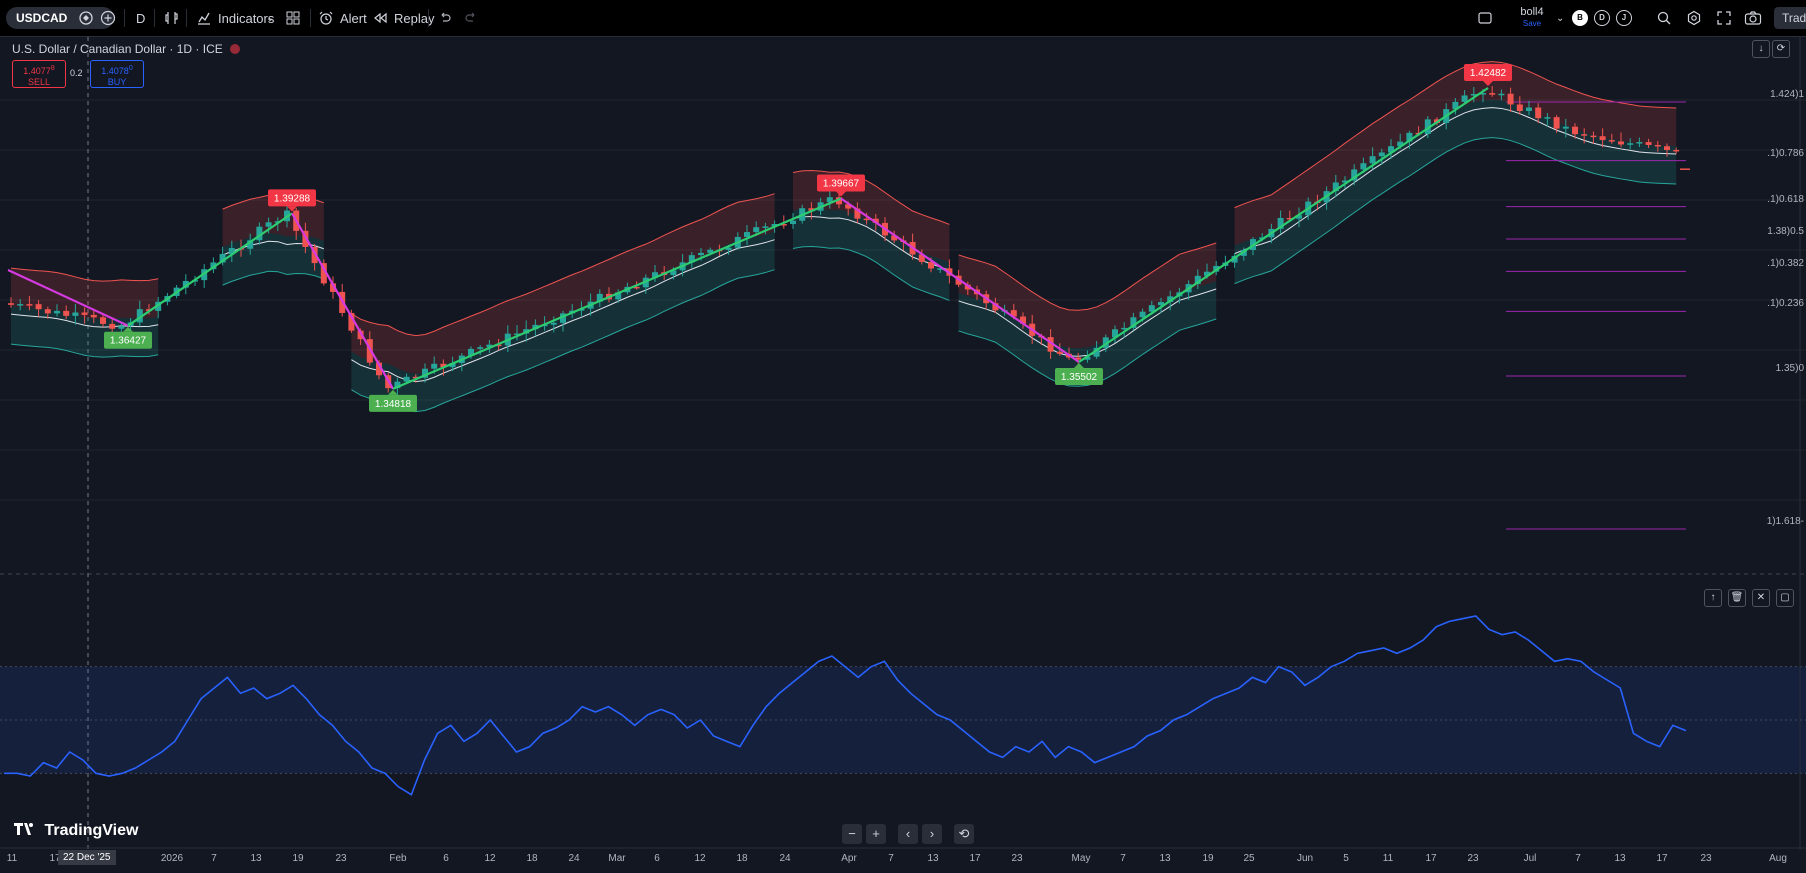 The image size is (1806, 873). Describe the element at coordinates (130, 68) in the screenshot. I see `buy-price-superscript: 0` at that location.